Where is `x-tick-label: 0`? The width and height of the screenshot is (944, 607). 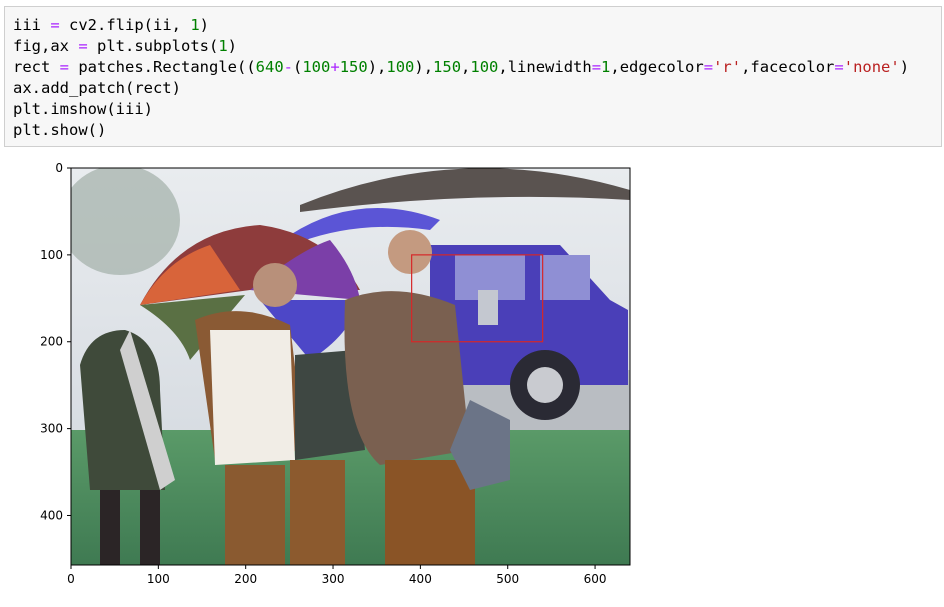
x-tick-label: 0 is located at coordinates (71, 579).